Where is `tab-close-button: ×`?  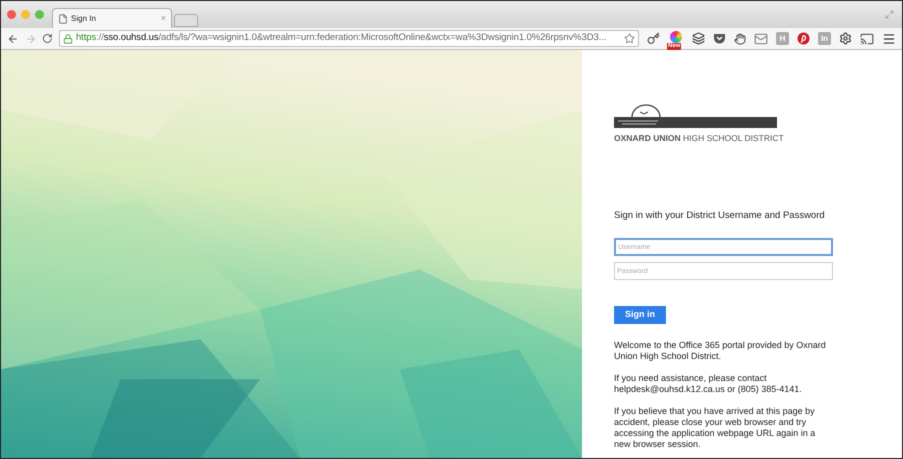
tab-close-button: × is located at coordinates (163, 19).